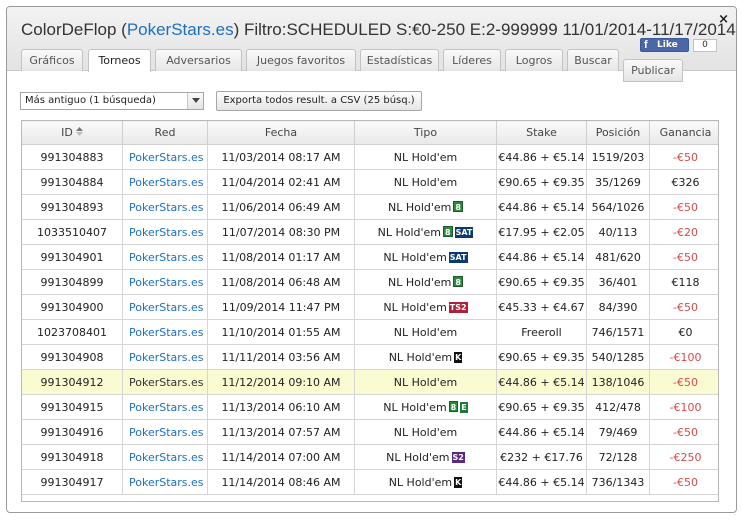 This screenshot has width=743, height=526. Describe the element at coordinates (683, 182) in the screenshot. I see `cell-ganancia: €326` at that location.